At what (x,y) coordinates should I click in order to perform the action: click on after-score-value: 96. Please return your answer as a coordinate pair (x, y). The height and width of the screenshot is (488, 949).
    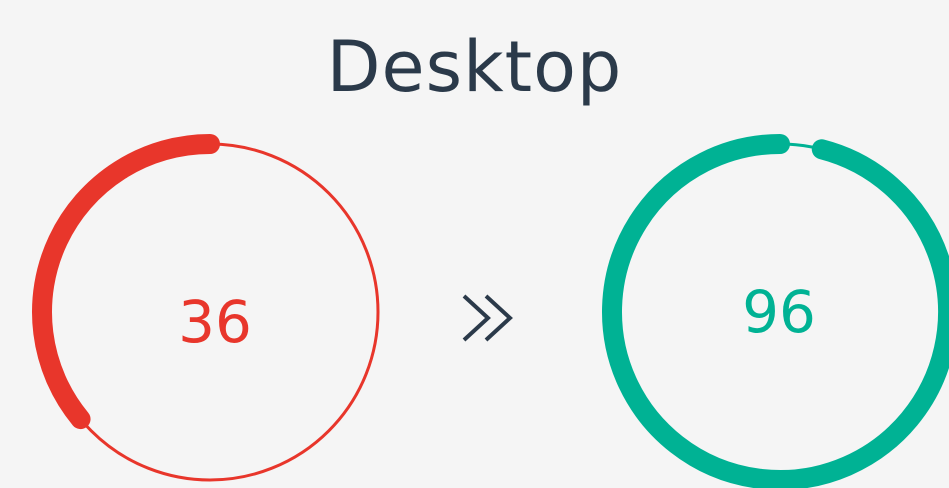
    Looking at the image, I should click on (779, 312).